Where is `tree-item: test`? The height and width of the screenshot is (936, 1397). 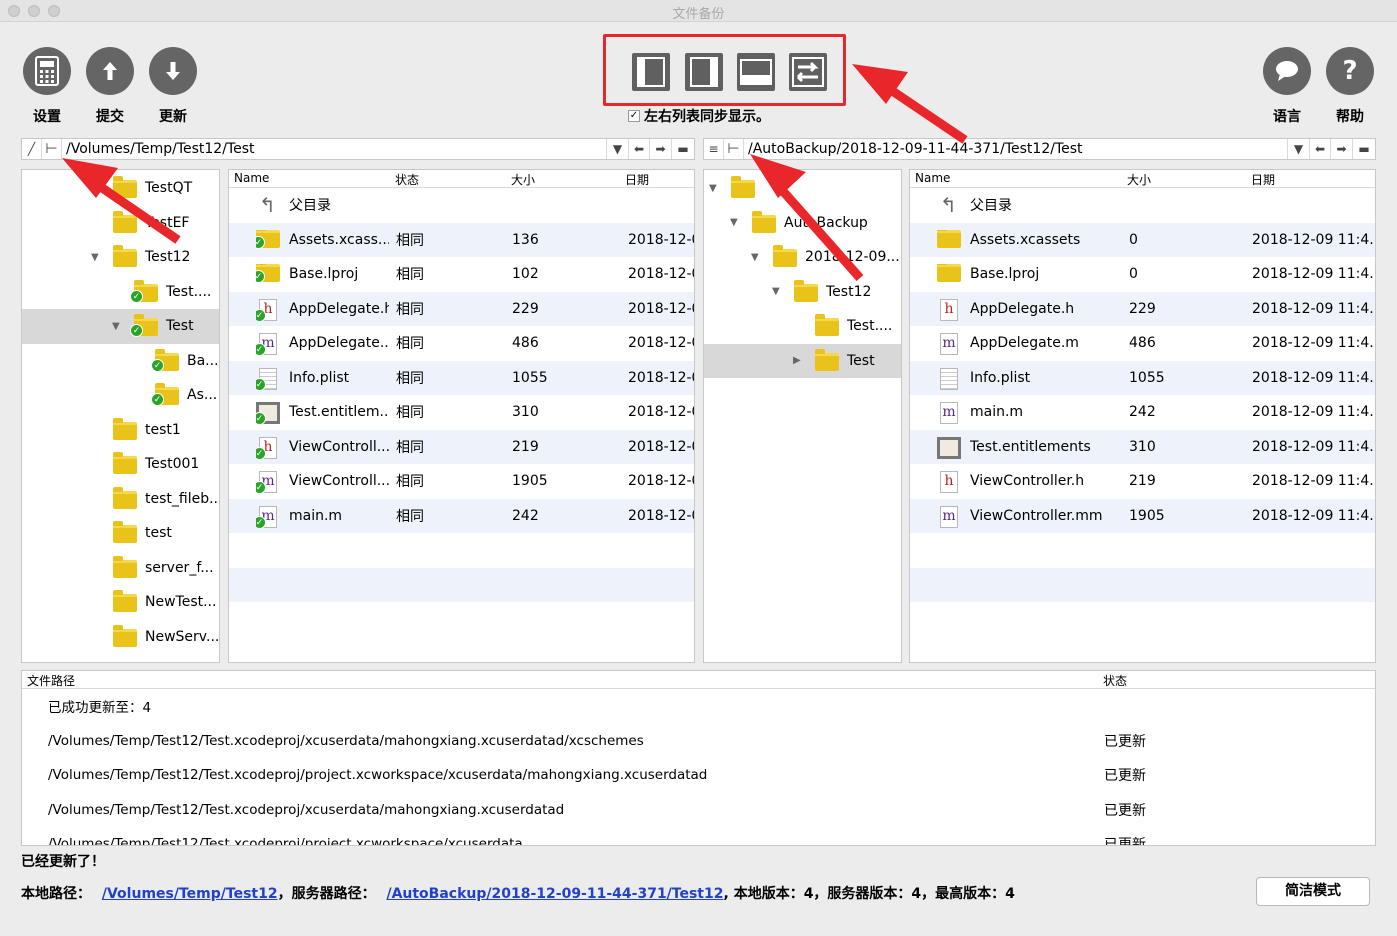
tree-item: test is located at coordinates (120, 533).